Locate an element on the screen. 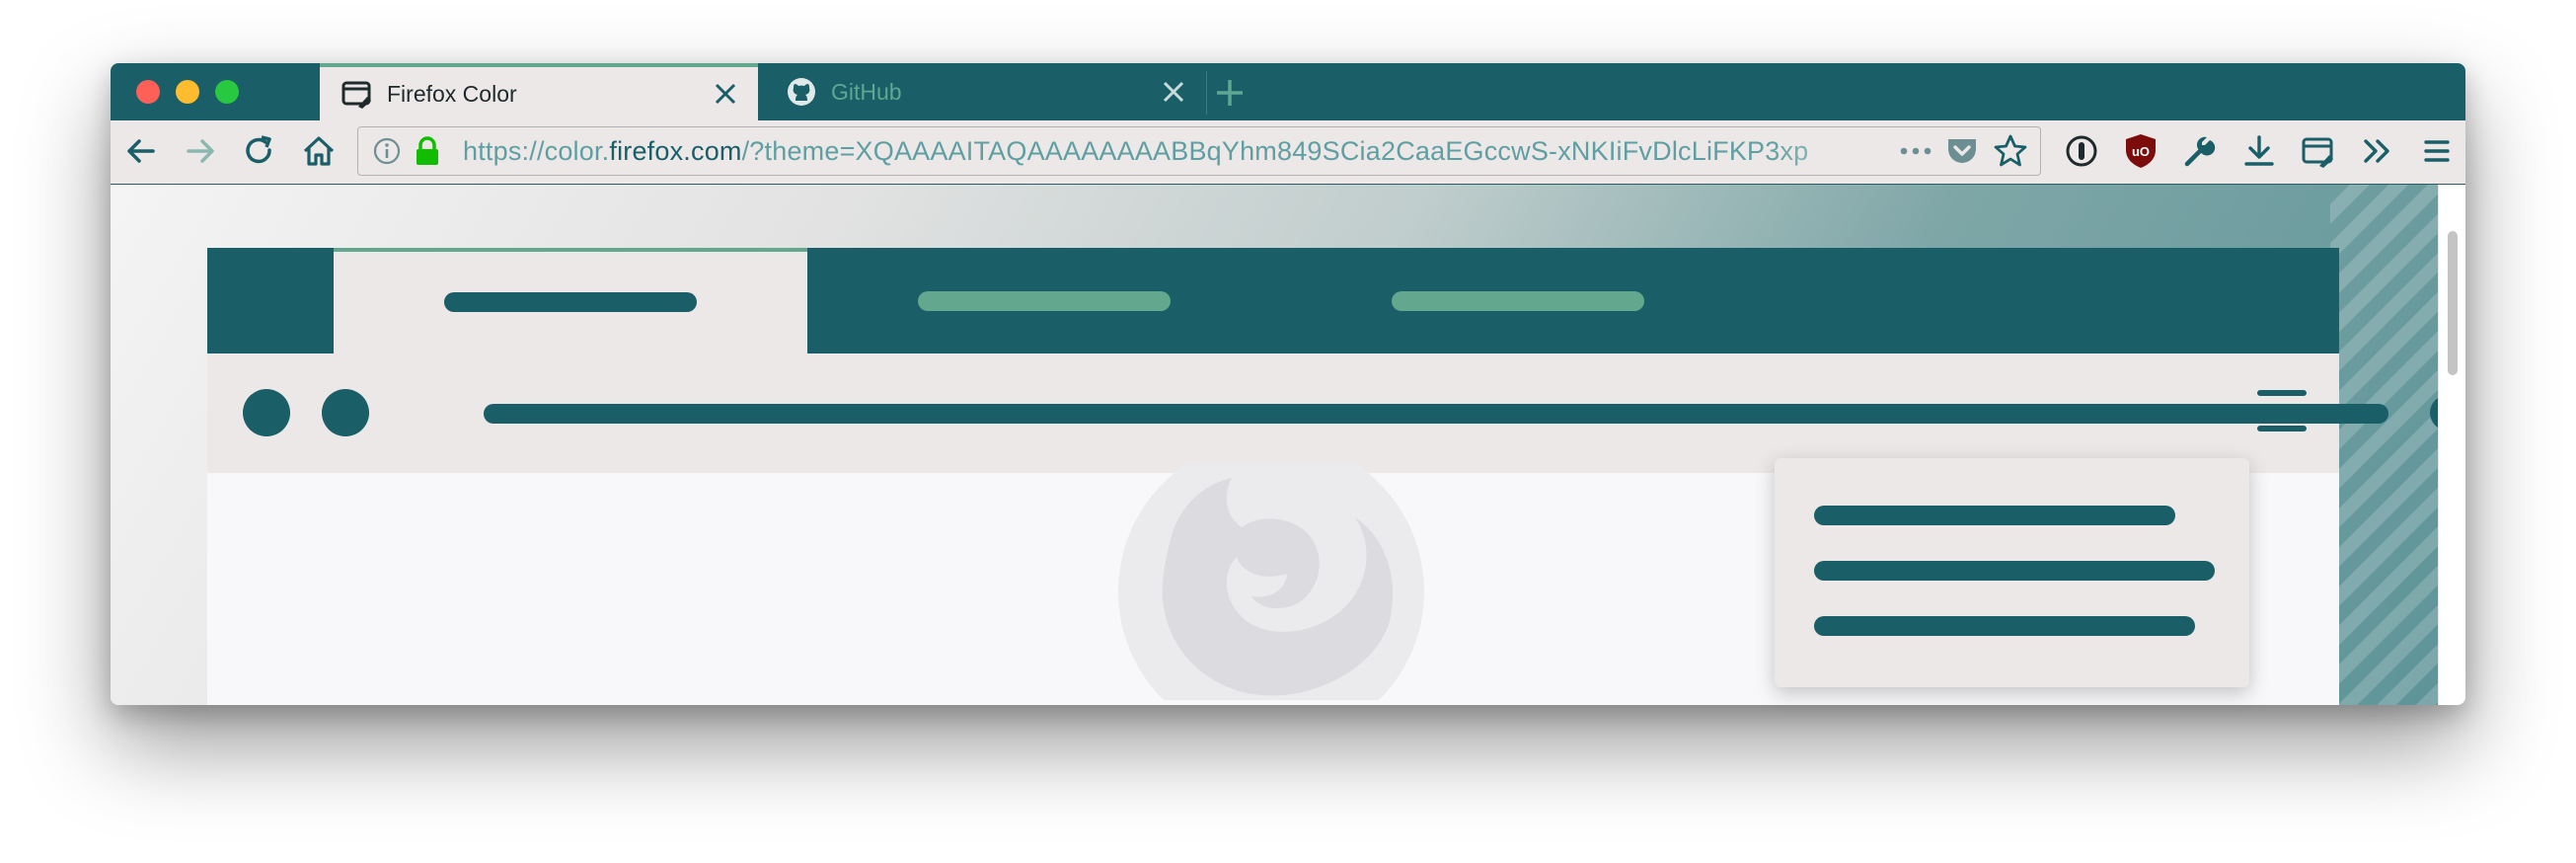  tab-title: Firefox Color is located at coordinates (452, 93).